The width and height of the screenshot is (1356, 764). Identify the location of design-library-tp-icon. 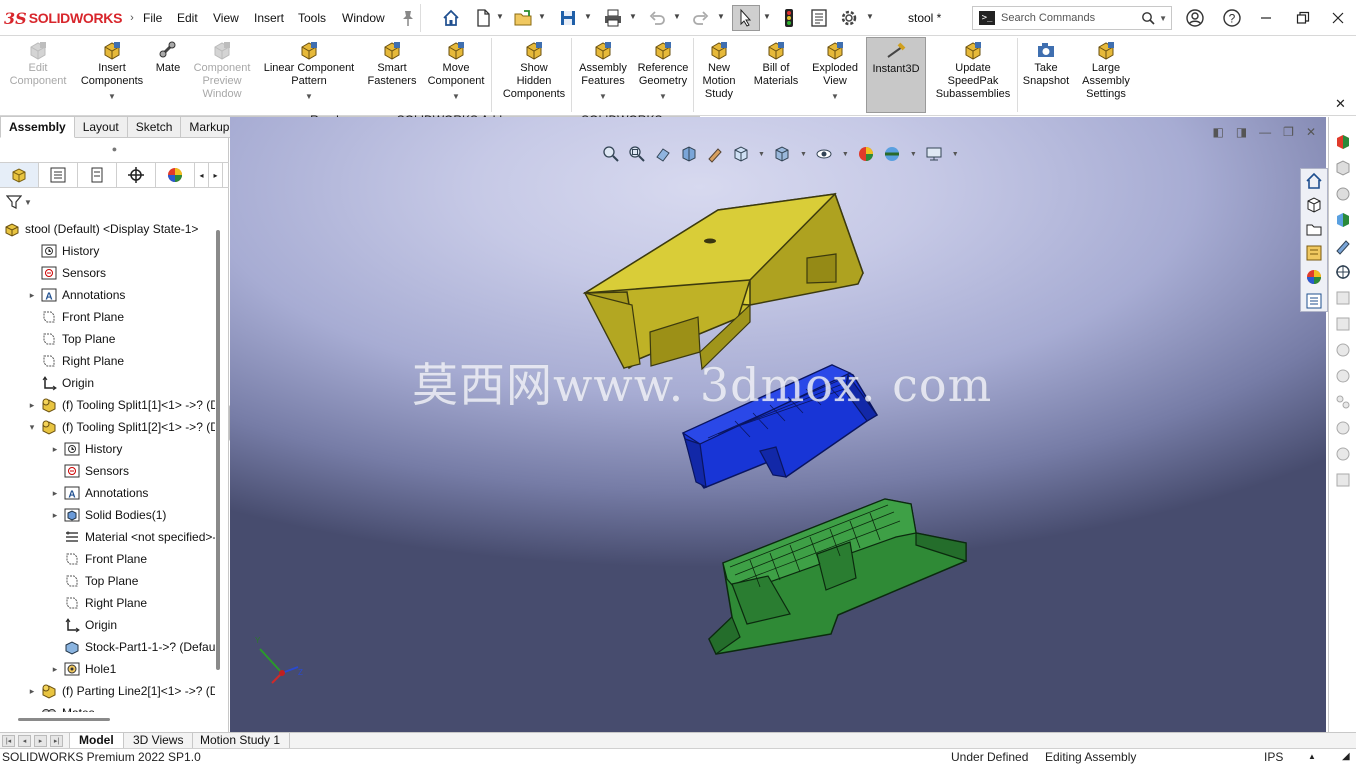
(1342, 168).